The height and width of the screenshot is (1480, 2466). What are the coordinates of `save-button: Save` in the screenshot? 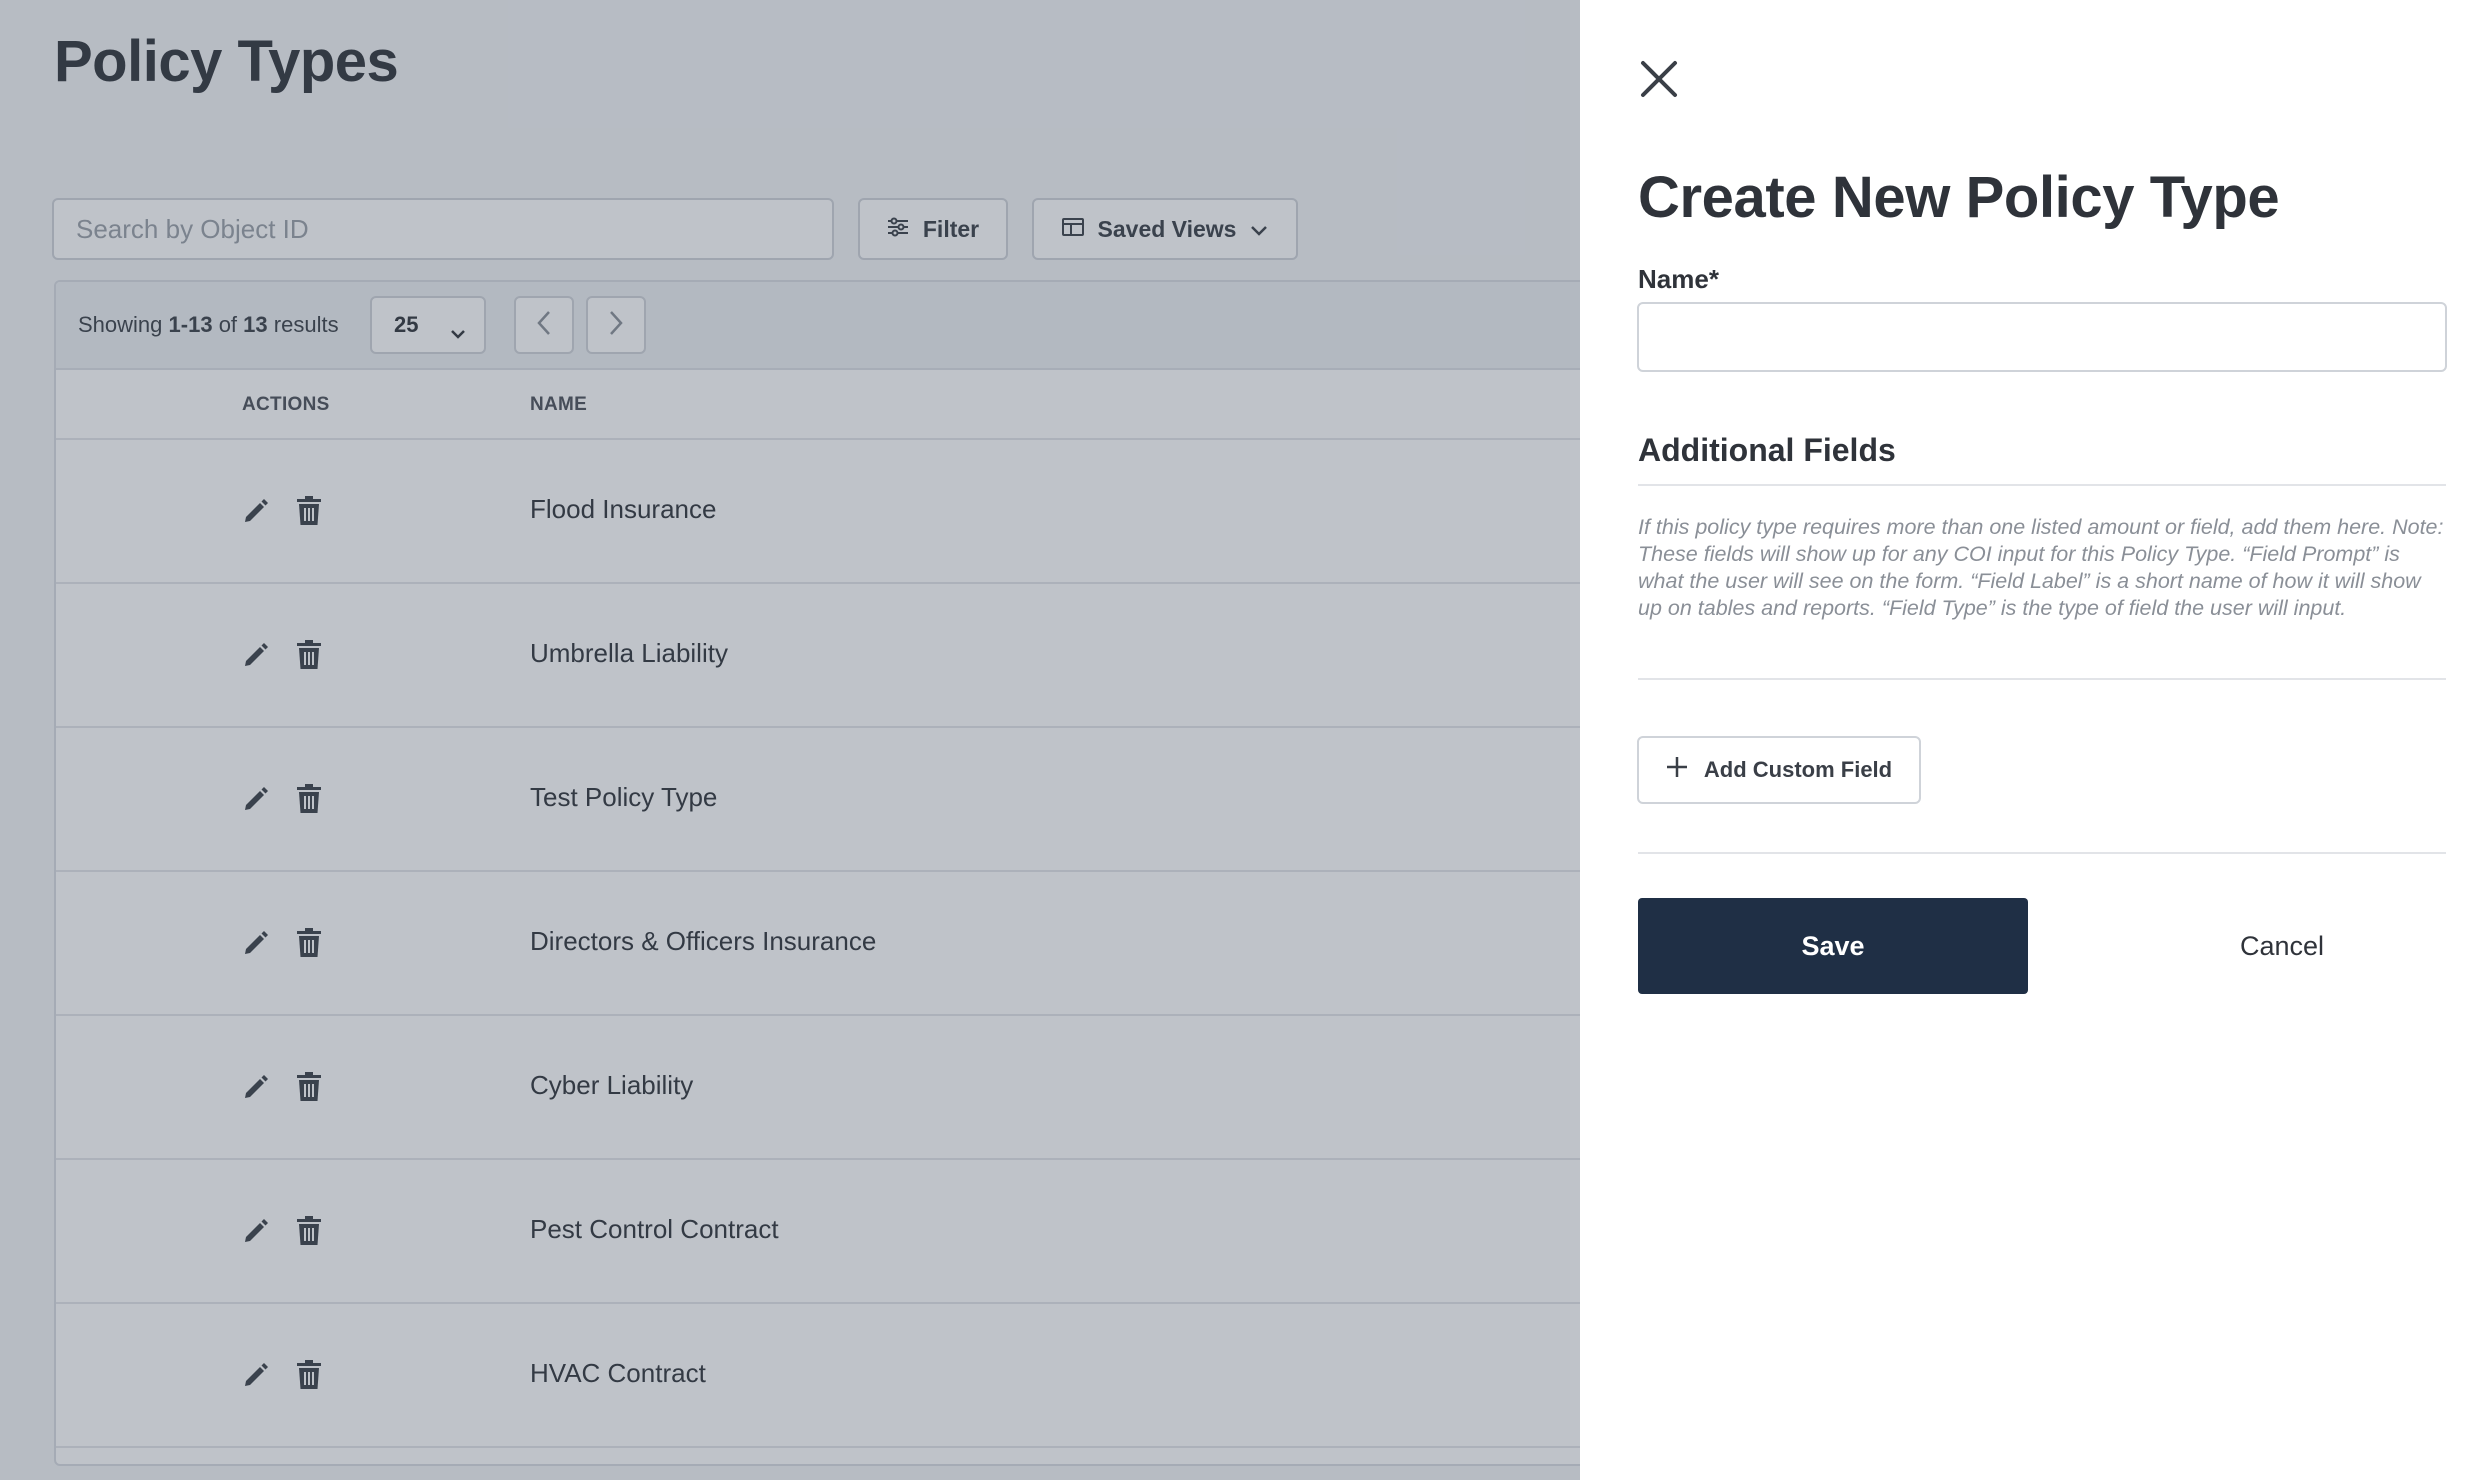 It's located at (1833, 946).